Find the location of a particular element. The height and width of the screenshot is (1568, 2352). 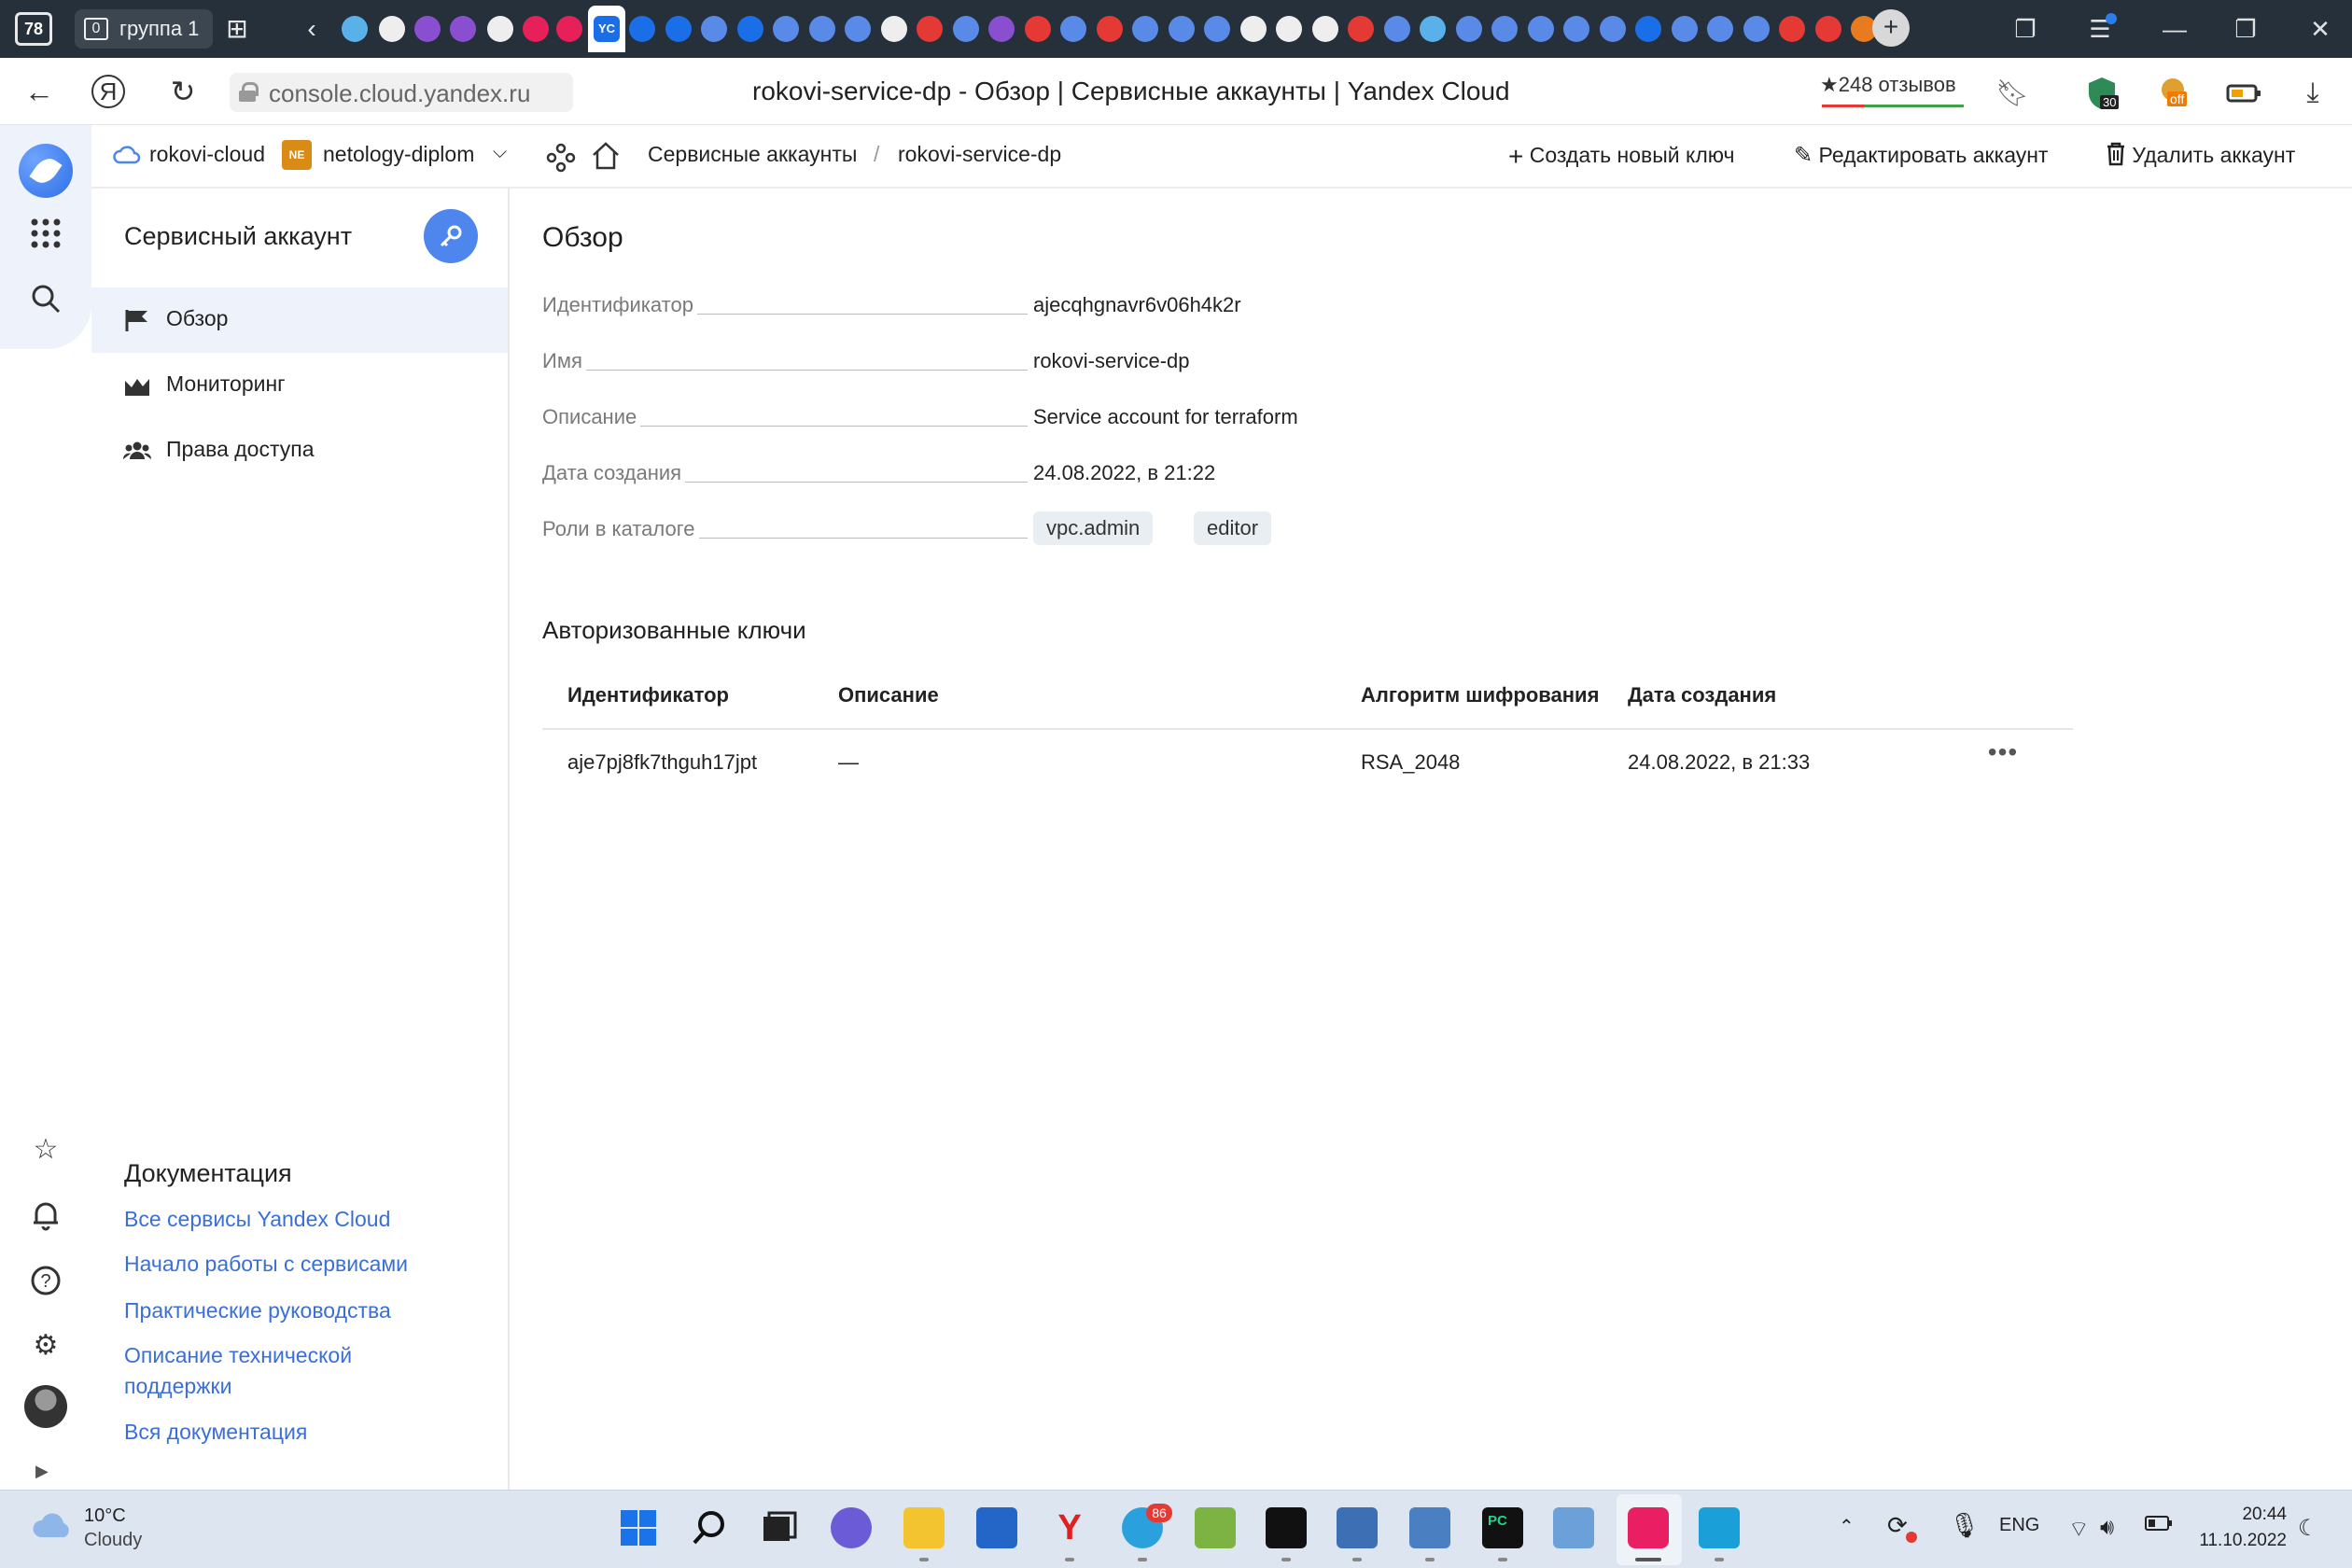

doc-link-all-services: Все сервисы Yandex Cloud is located at coordinates (273, 1219).